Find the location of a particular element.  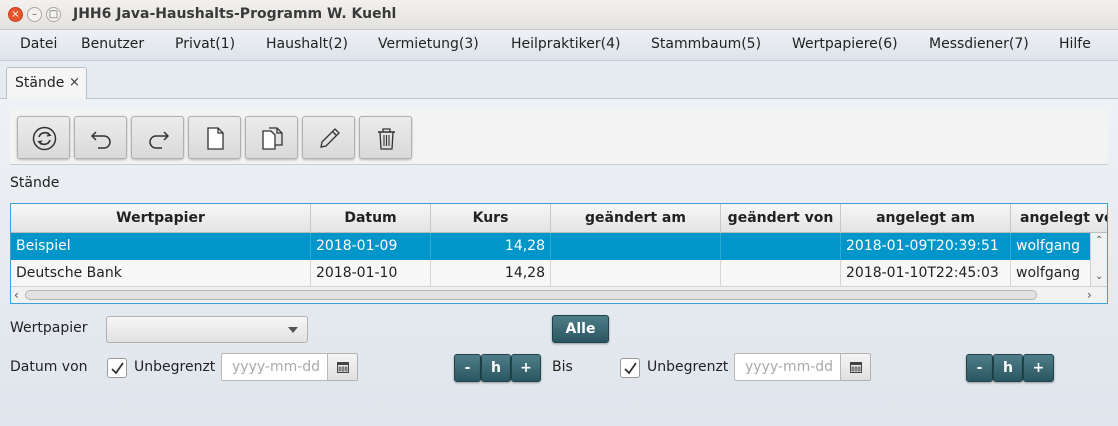

bis-calendar-button is located at coordinates (856, 367).